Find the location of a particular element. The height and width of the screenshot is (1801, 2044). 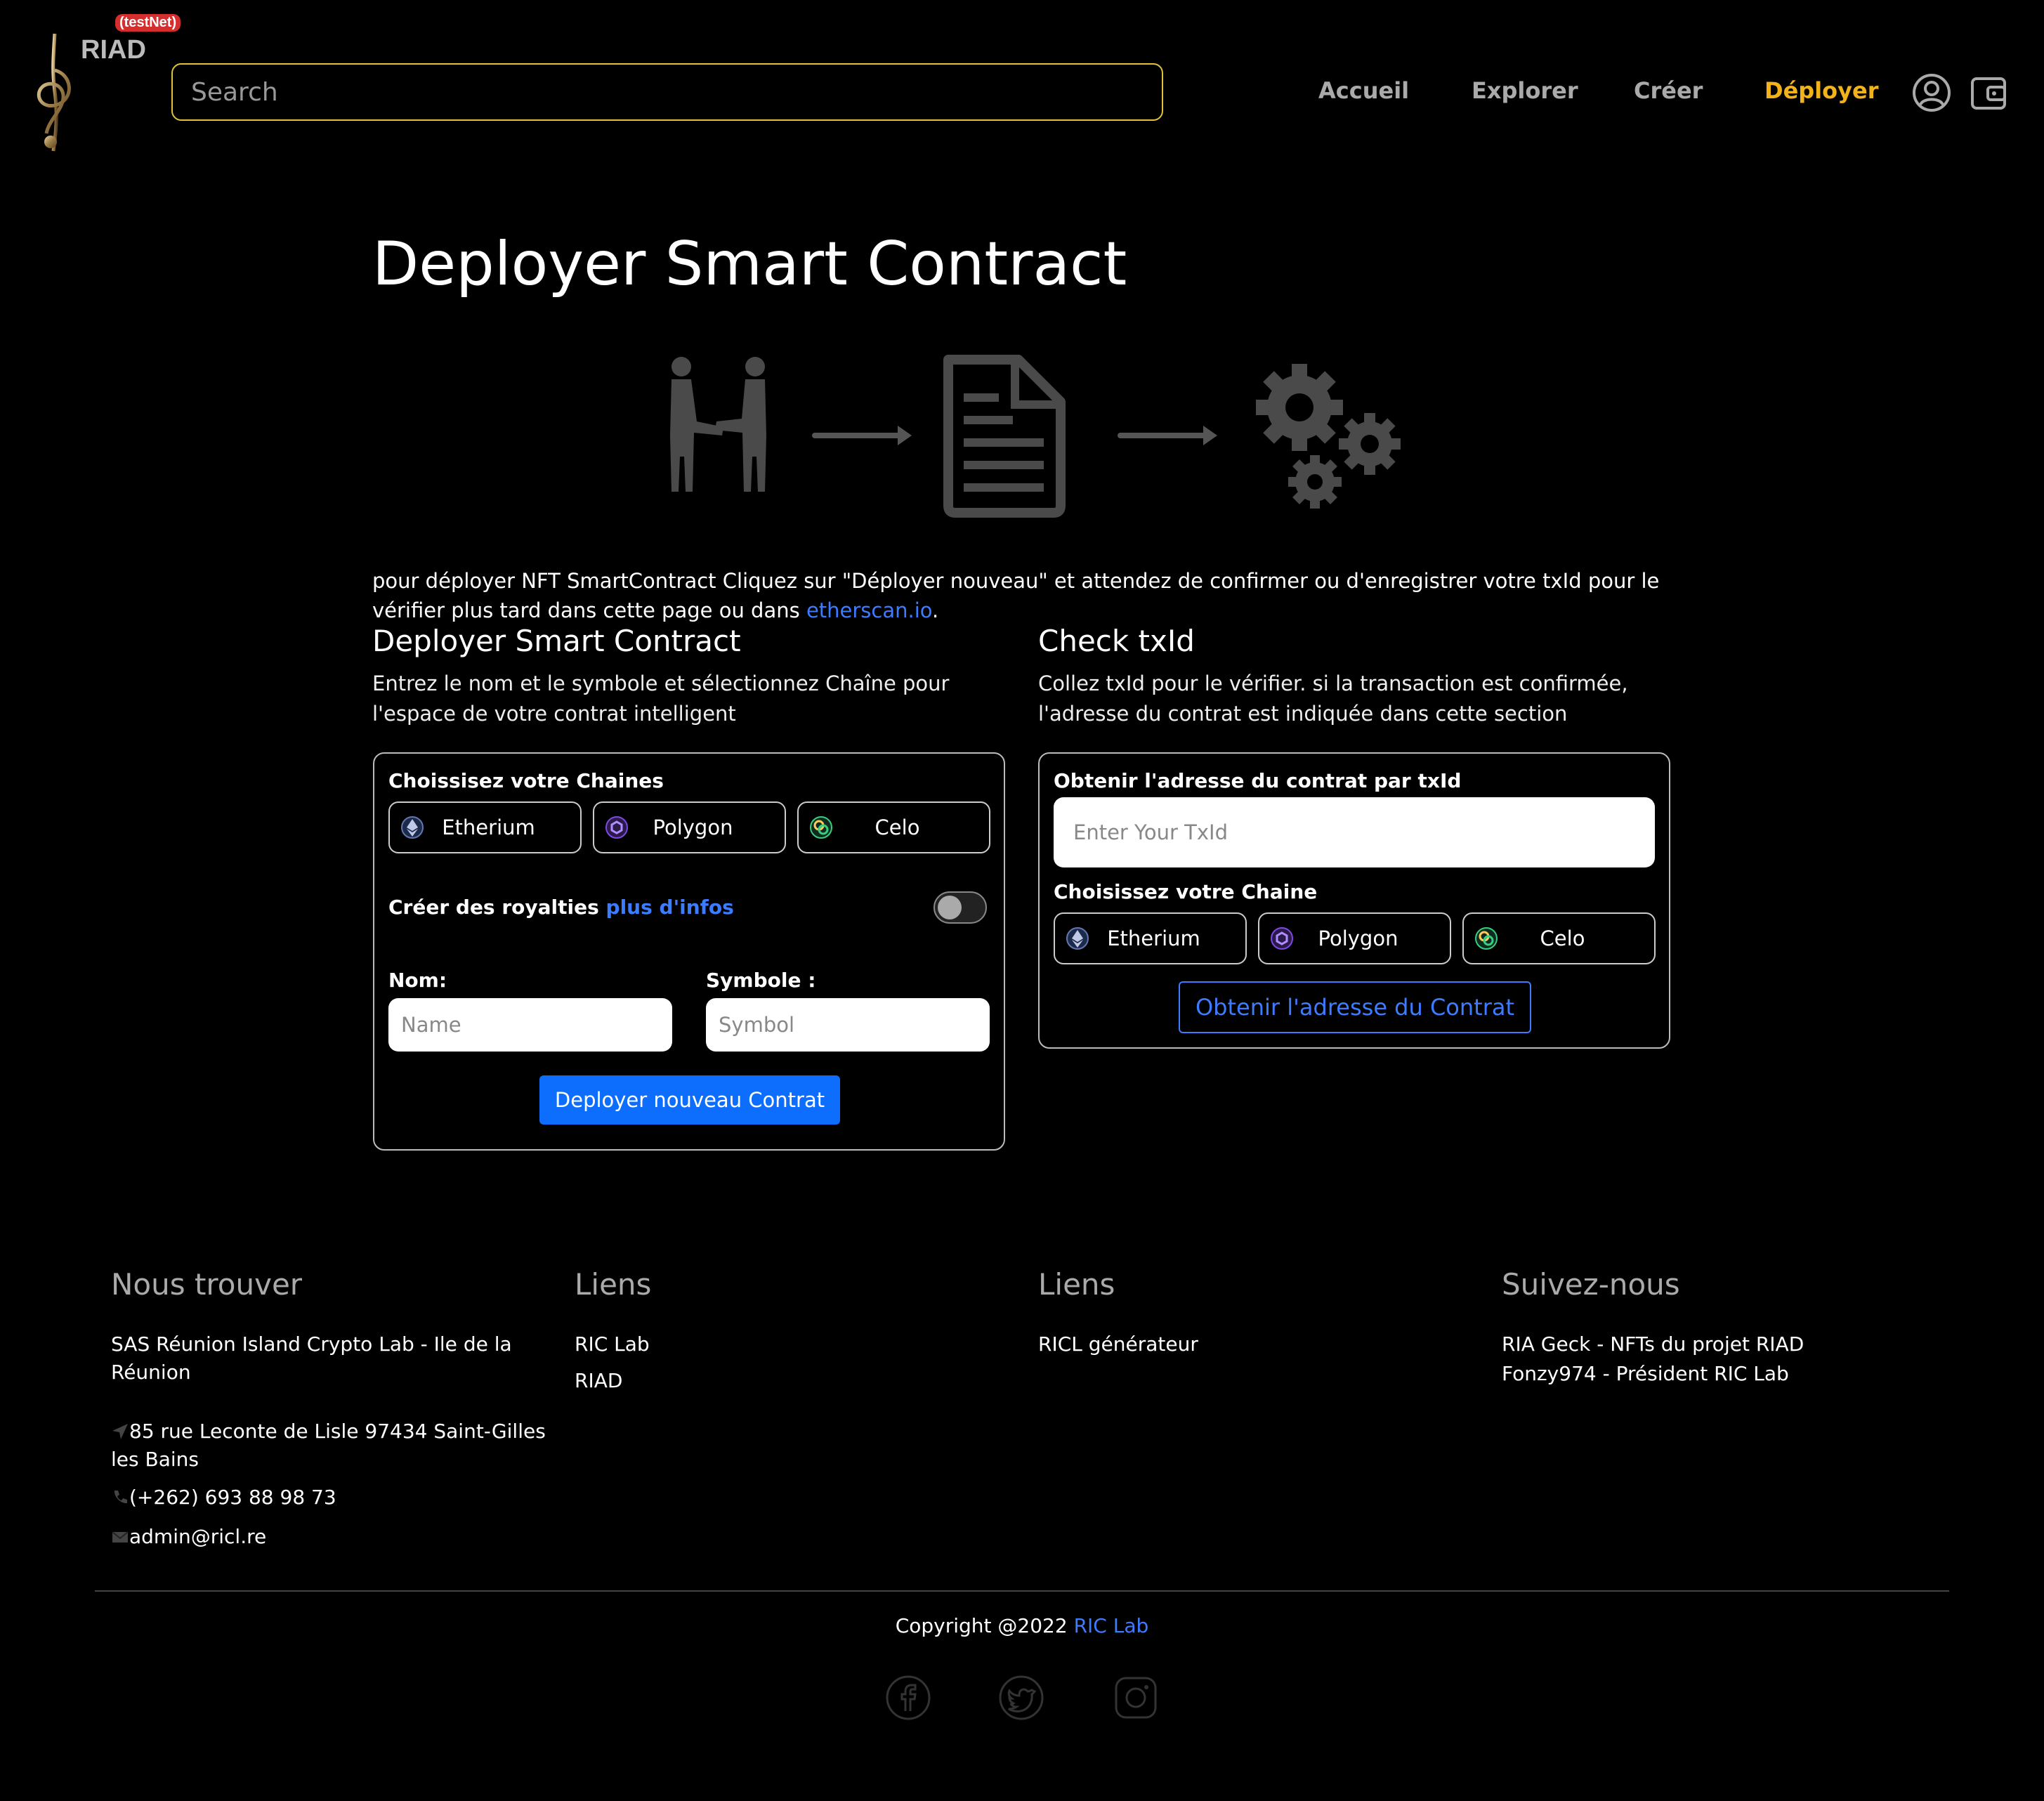

chain-polygon-button: Polygon is located at coordinates (689, 827).